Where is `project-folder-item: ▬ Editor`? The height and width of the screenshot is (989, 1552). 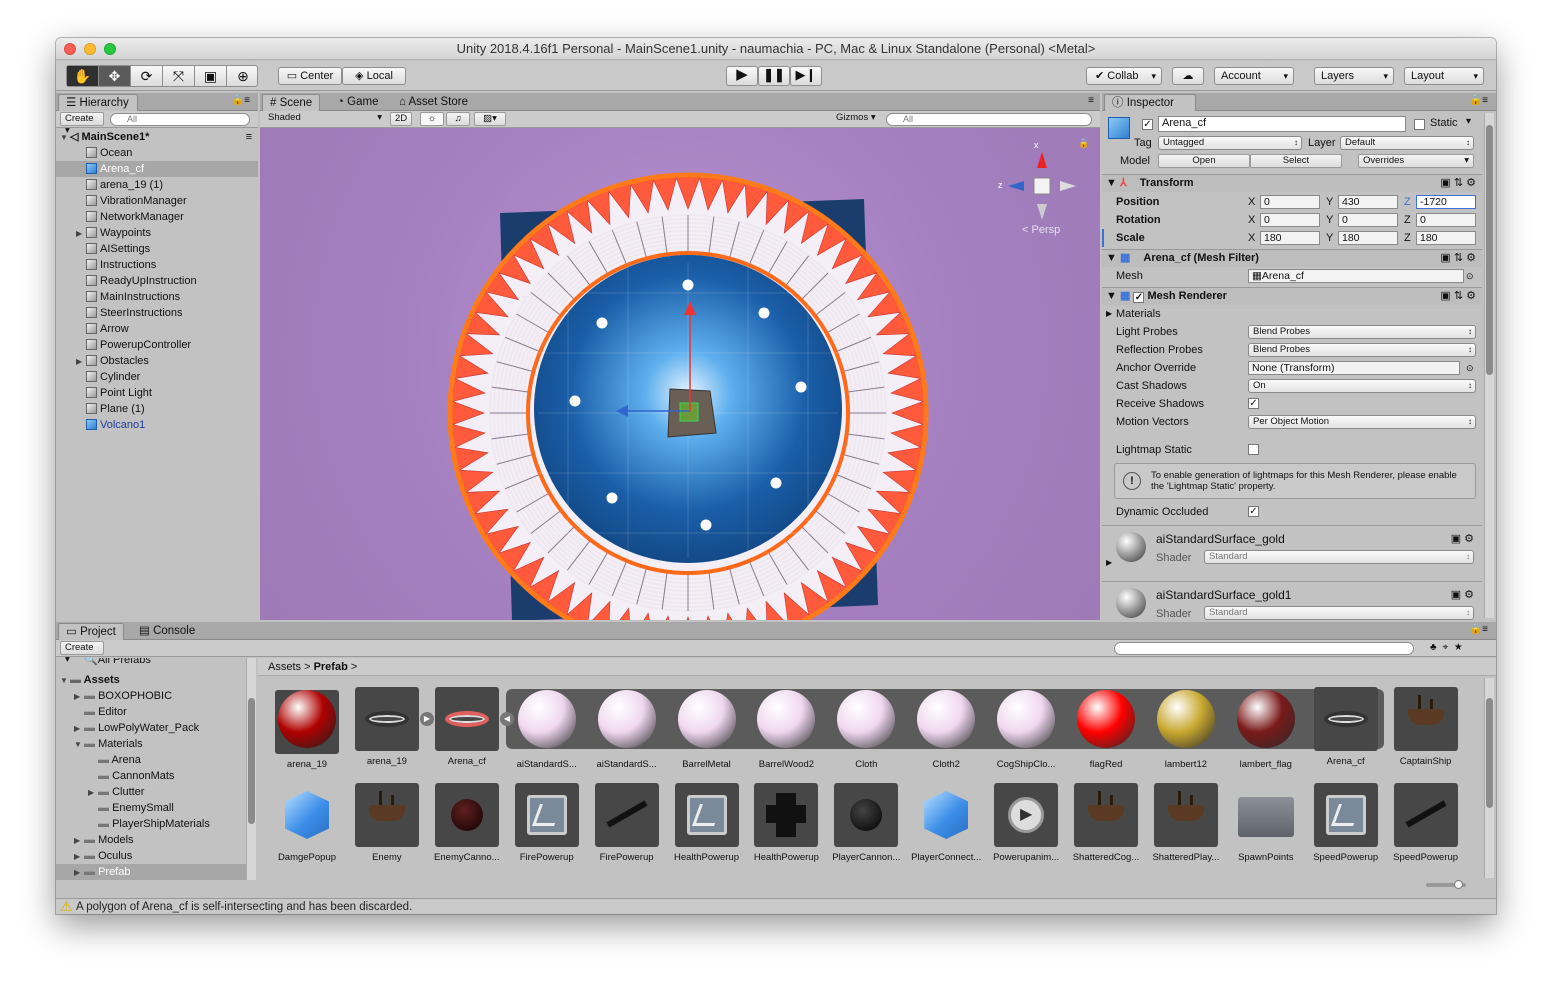 project-folder-item: ▬ Editor is located at coordinates (151, 712).